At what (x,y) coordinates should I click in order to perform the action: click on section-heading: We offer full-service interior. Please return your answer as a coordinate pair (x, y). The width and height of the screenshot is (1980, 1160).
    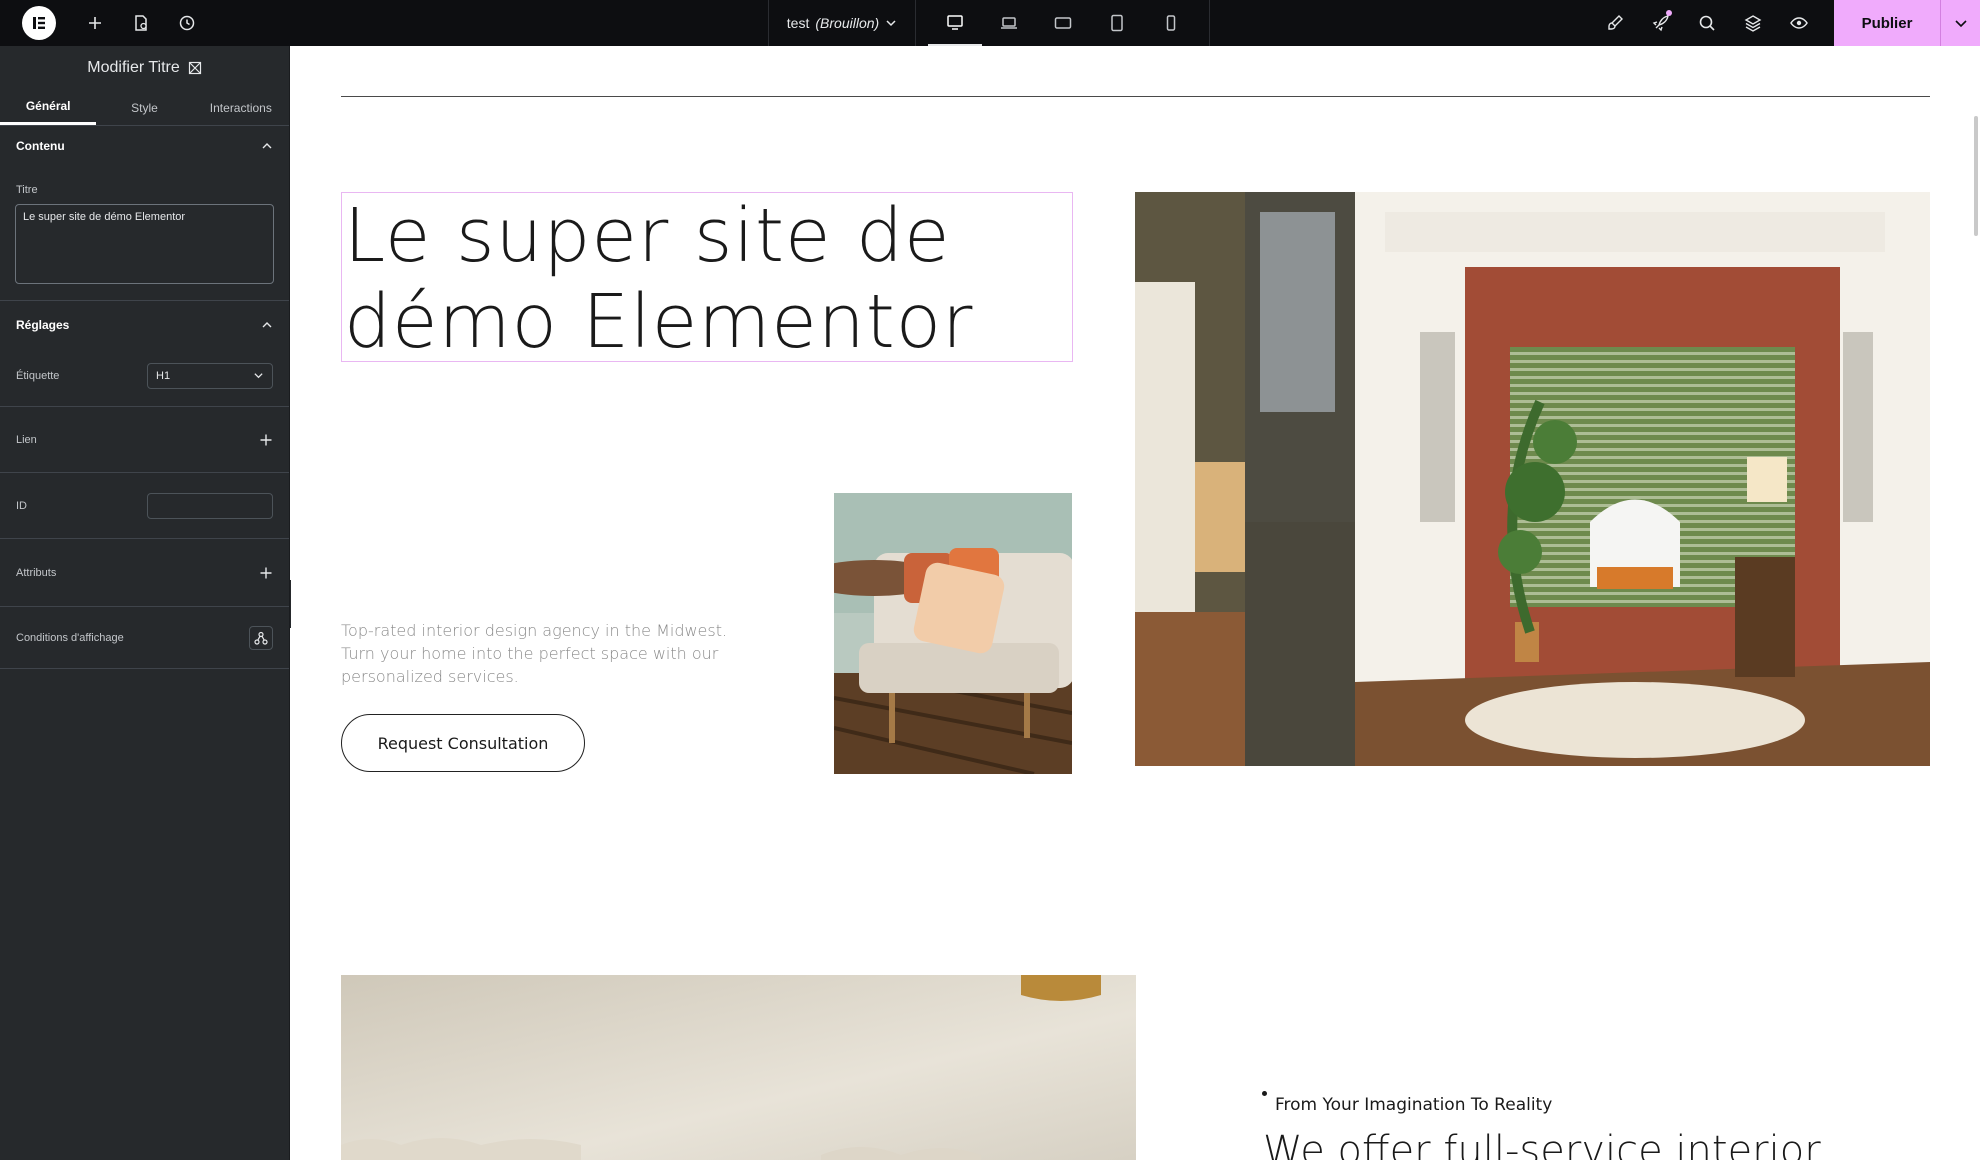
    Looking at the image, I should click on (1542, 1144).